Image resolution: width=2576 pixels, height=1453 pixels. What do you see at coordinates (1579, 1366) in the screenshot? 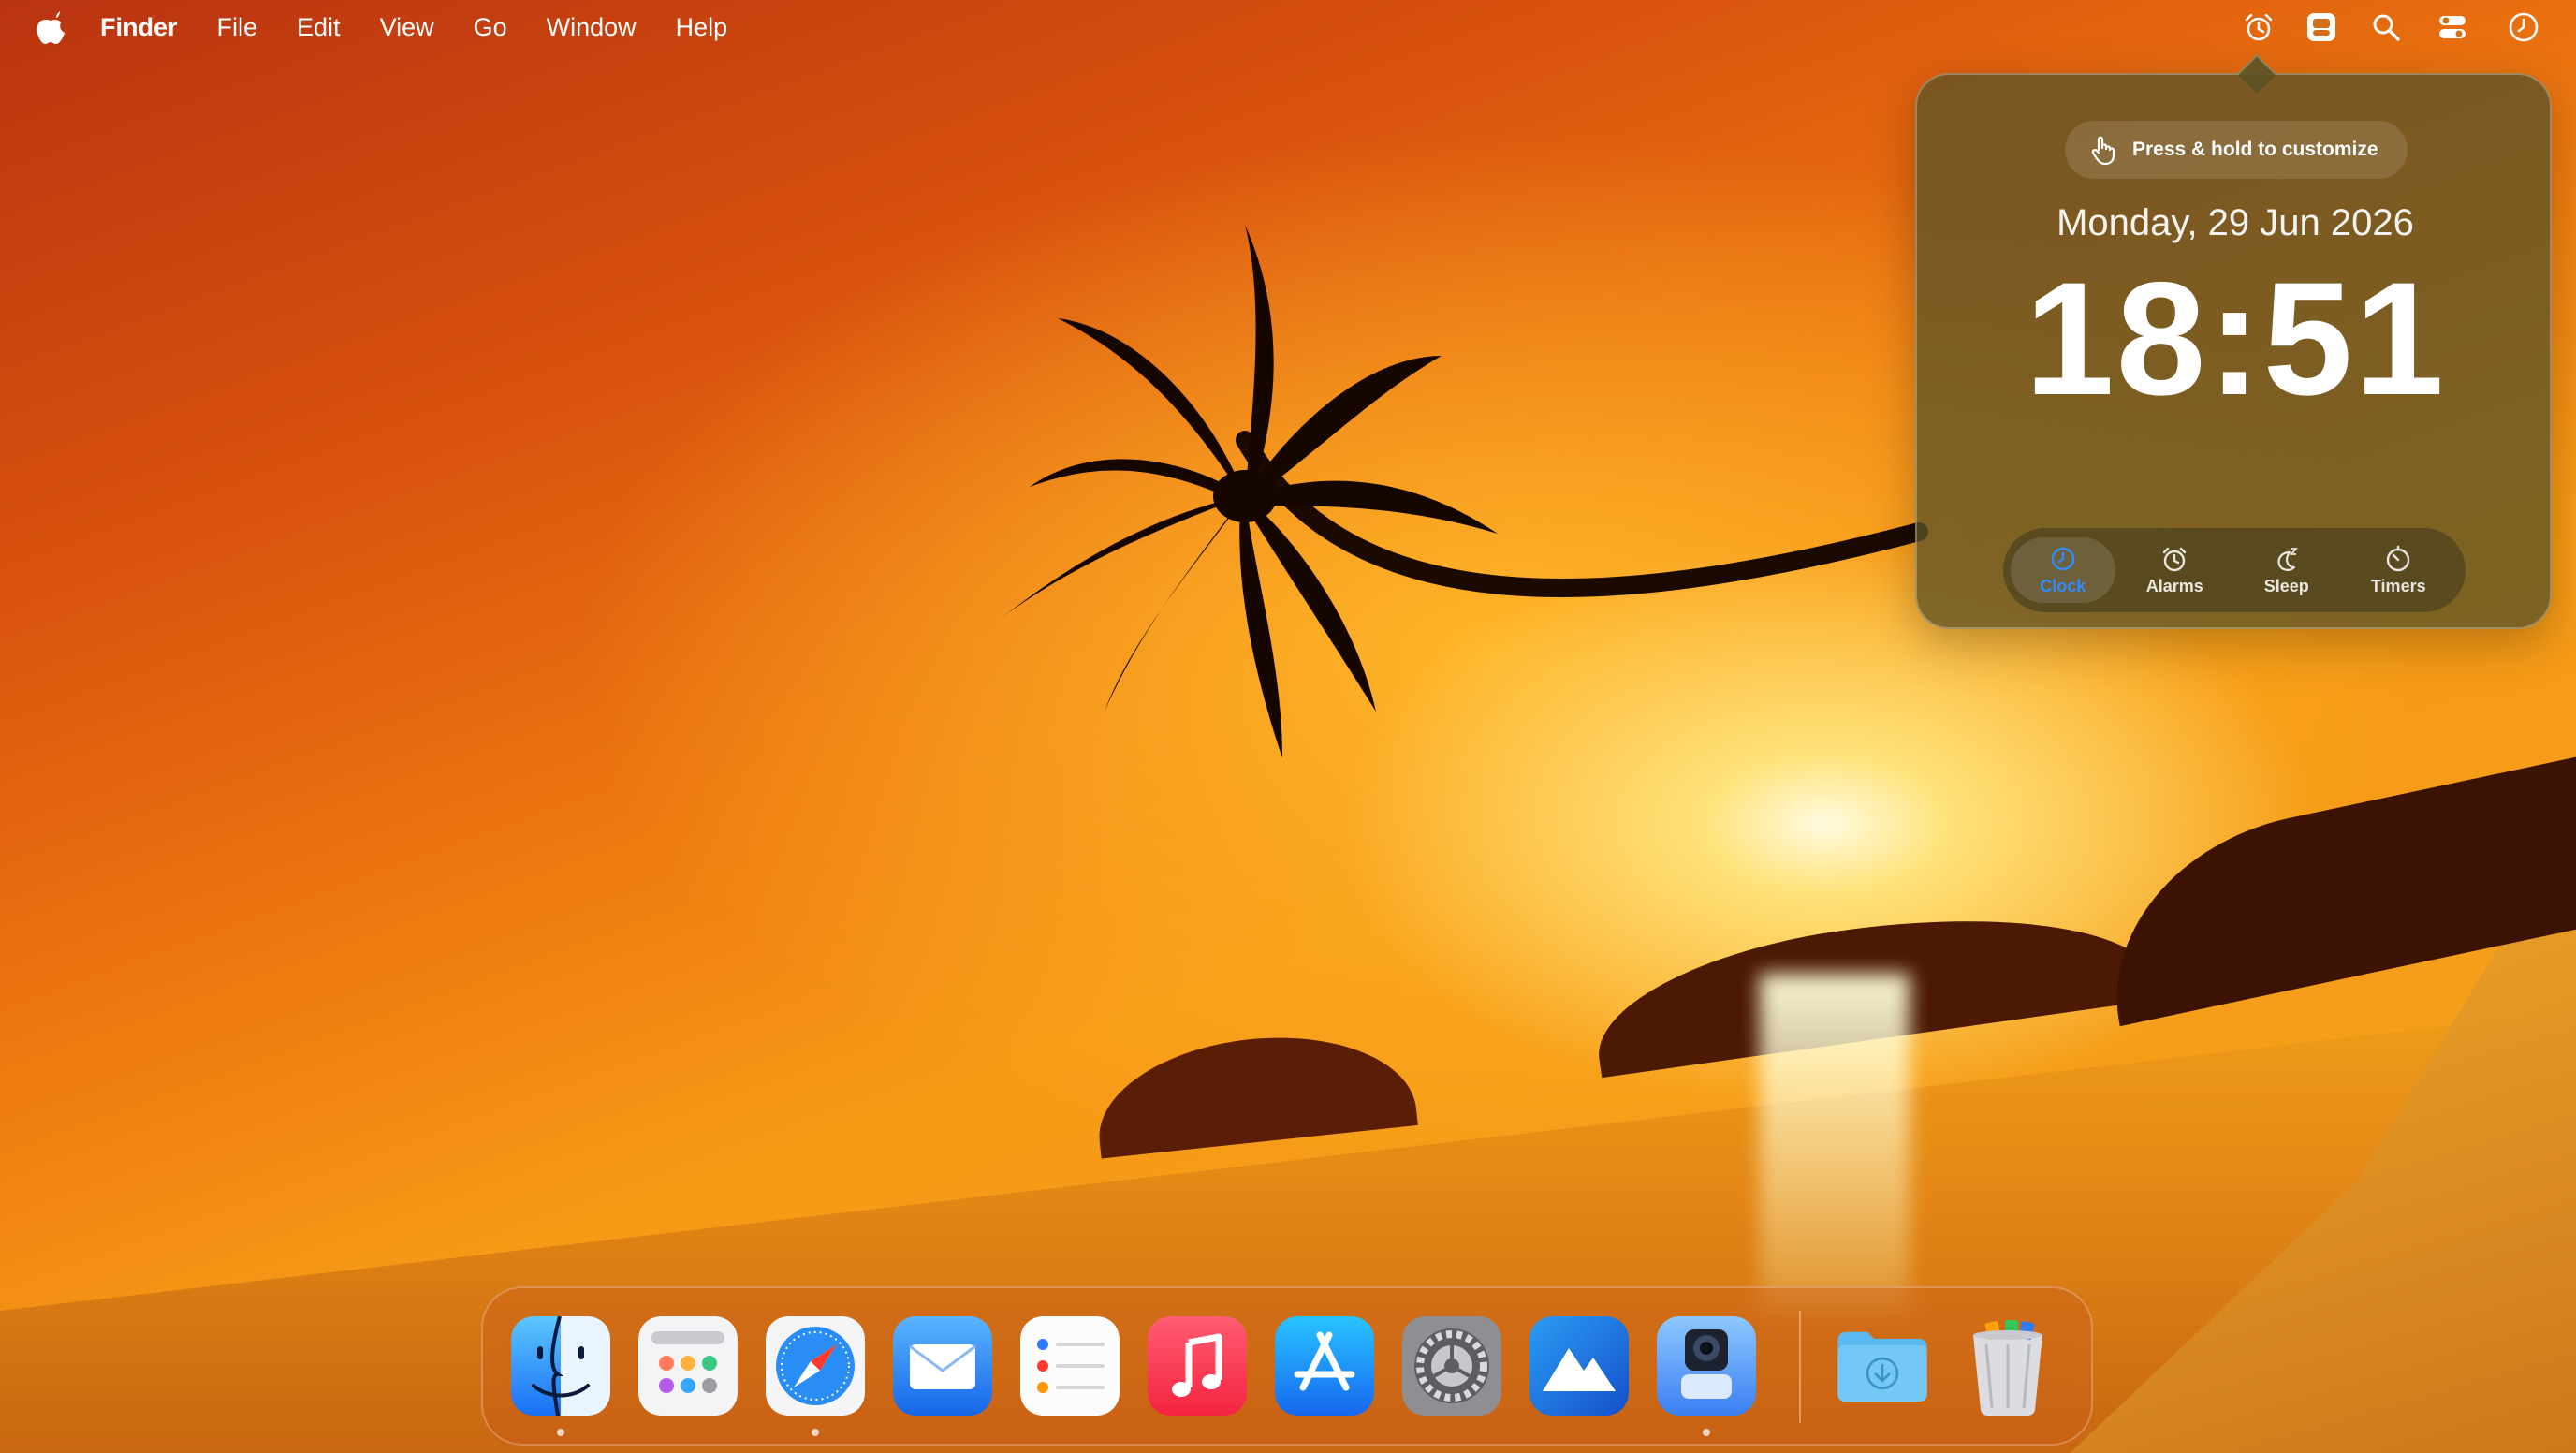
I see `mountain-icon` at bounding box center [1579, 1366].